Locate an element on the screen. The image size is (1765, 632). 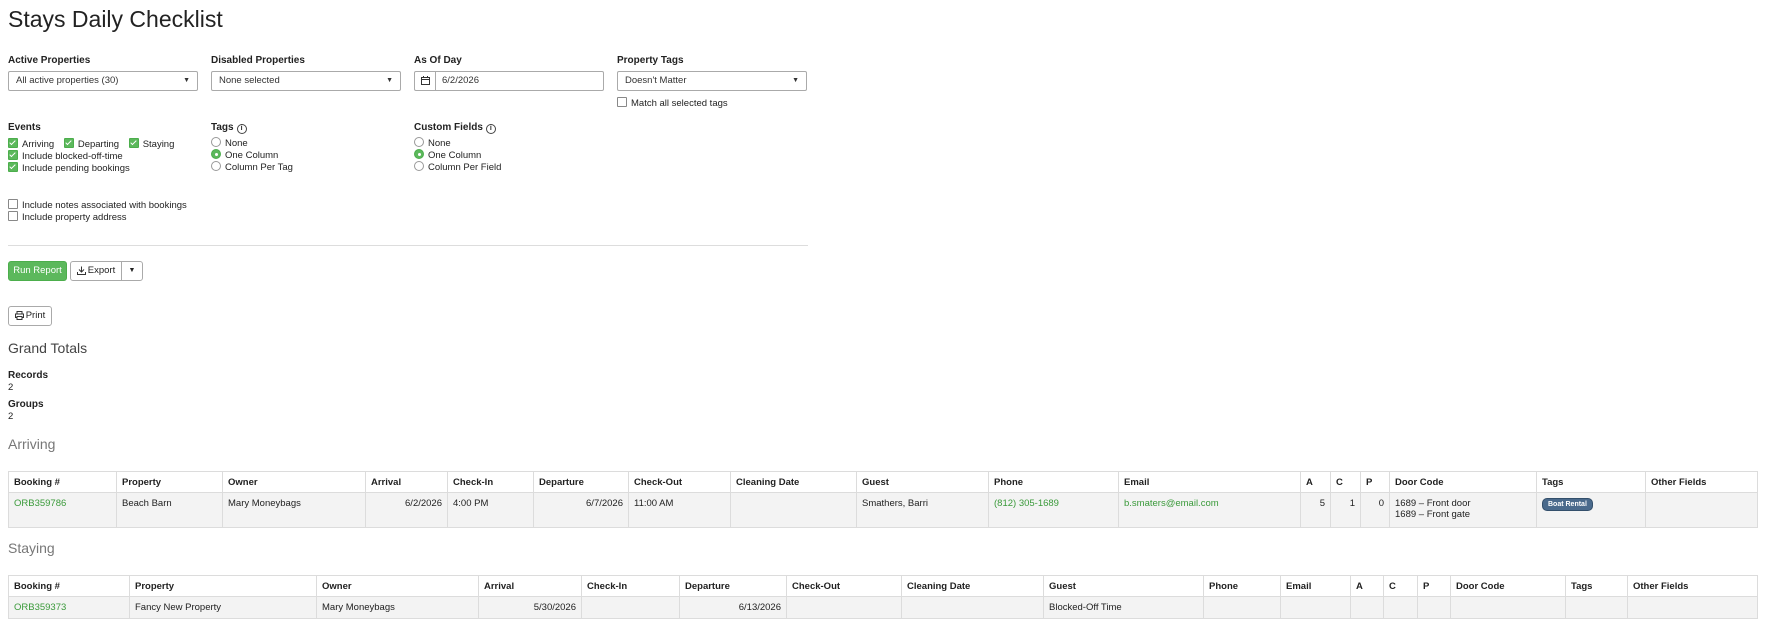
booking-link: ORB359786 is located at coordinates (40, 503).